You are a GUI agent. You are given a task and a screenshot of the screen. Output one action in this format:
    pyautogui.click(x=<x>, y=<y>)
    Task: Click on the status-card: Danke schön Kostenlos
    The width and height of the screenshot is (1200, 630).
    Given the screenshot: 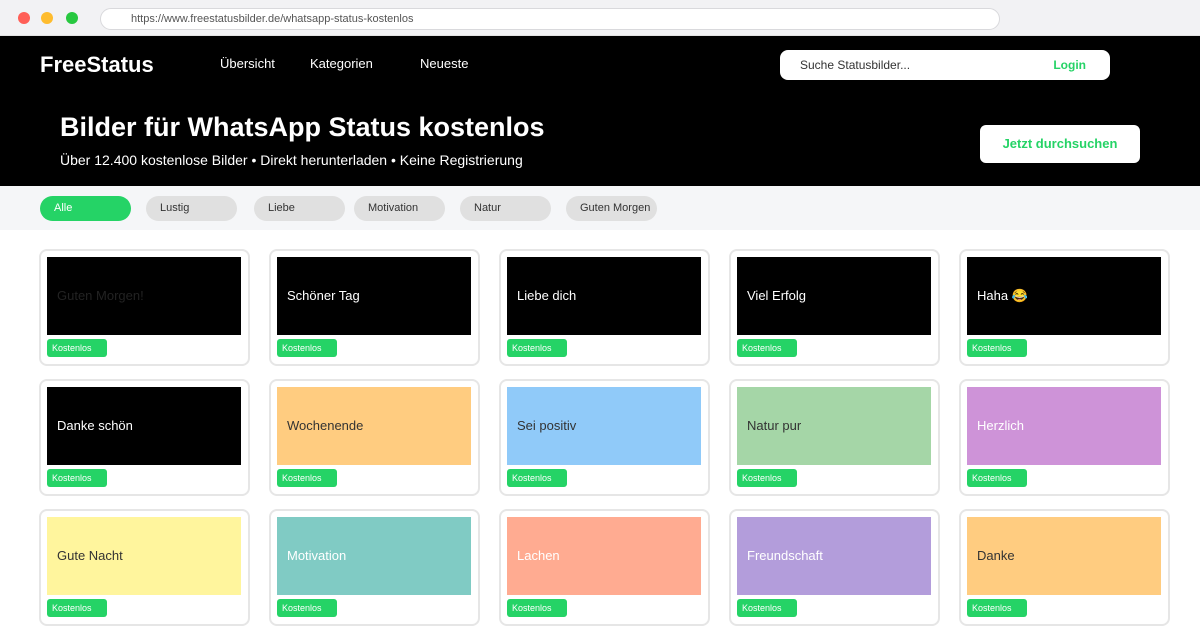 What is the action you would take?
    pyautogui.click(x=144, y=437)
    